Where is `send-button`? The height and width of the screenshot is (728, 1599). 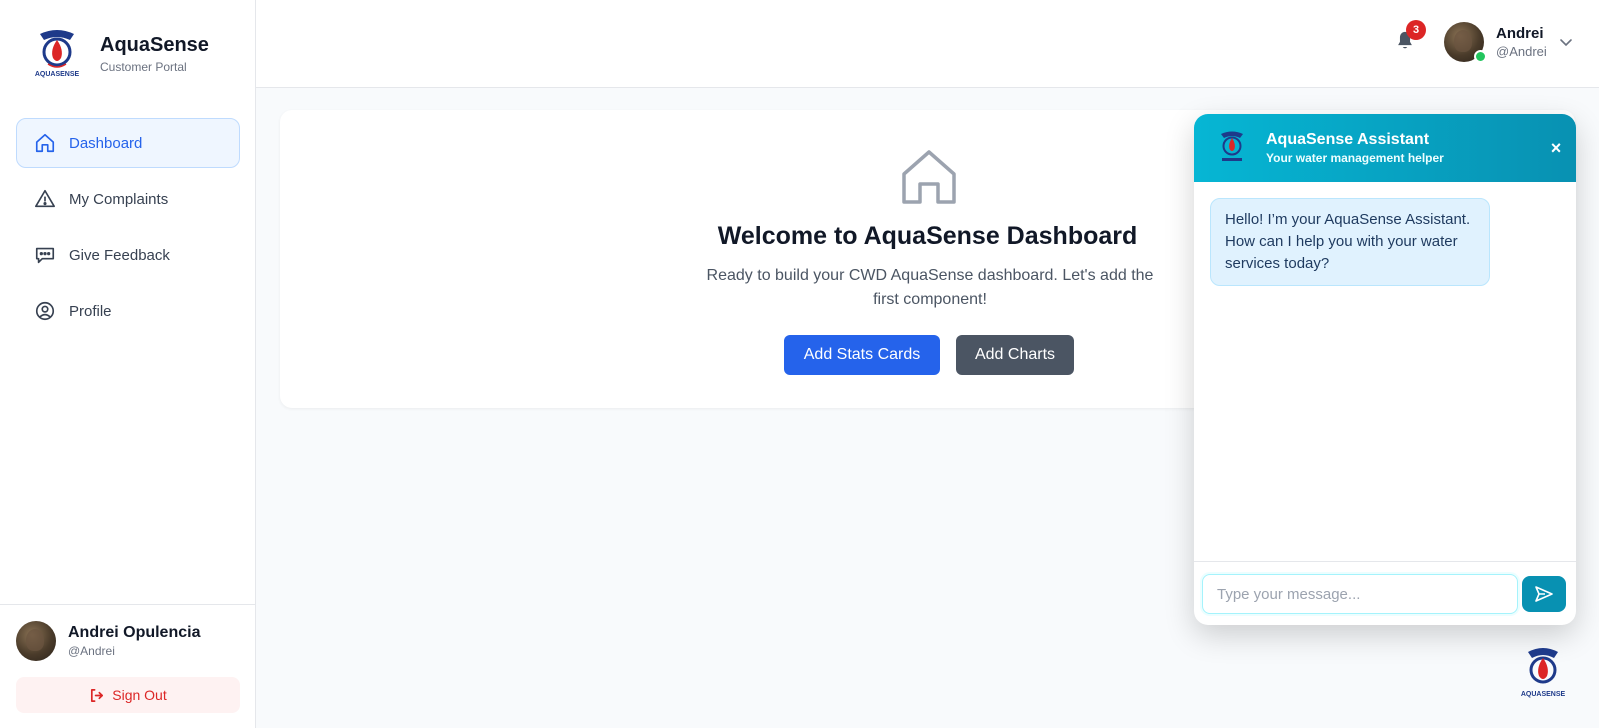 send-button is located at coordinates (1544, 594).